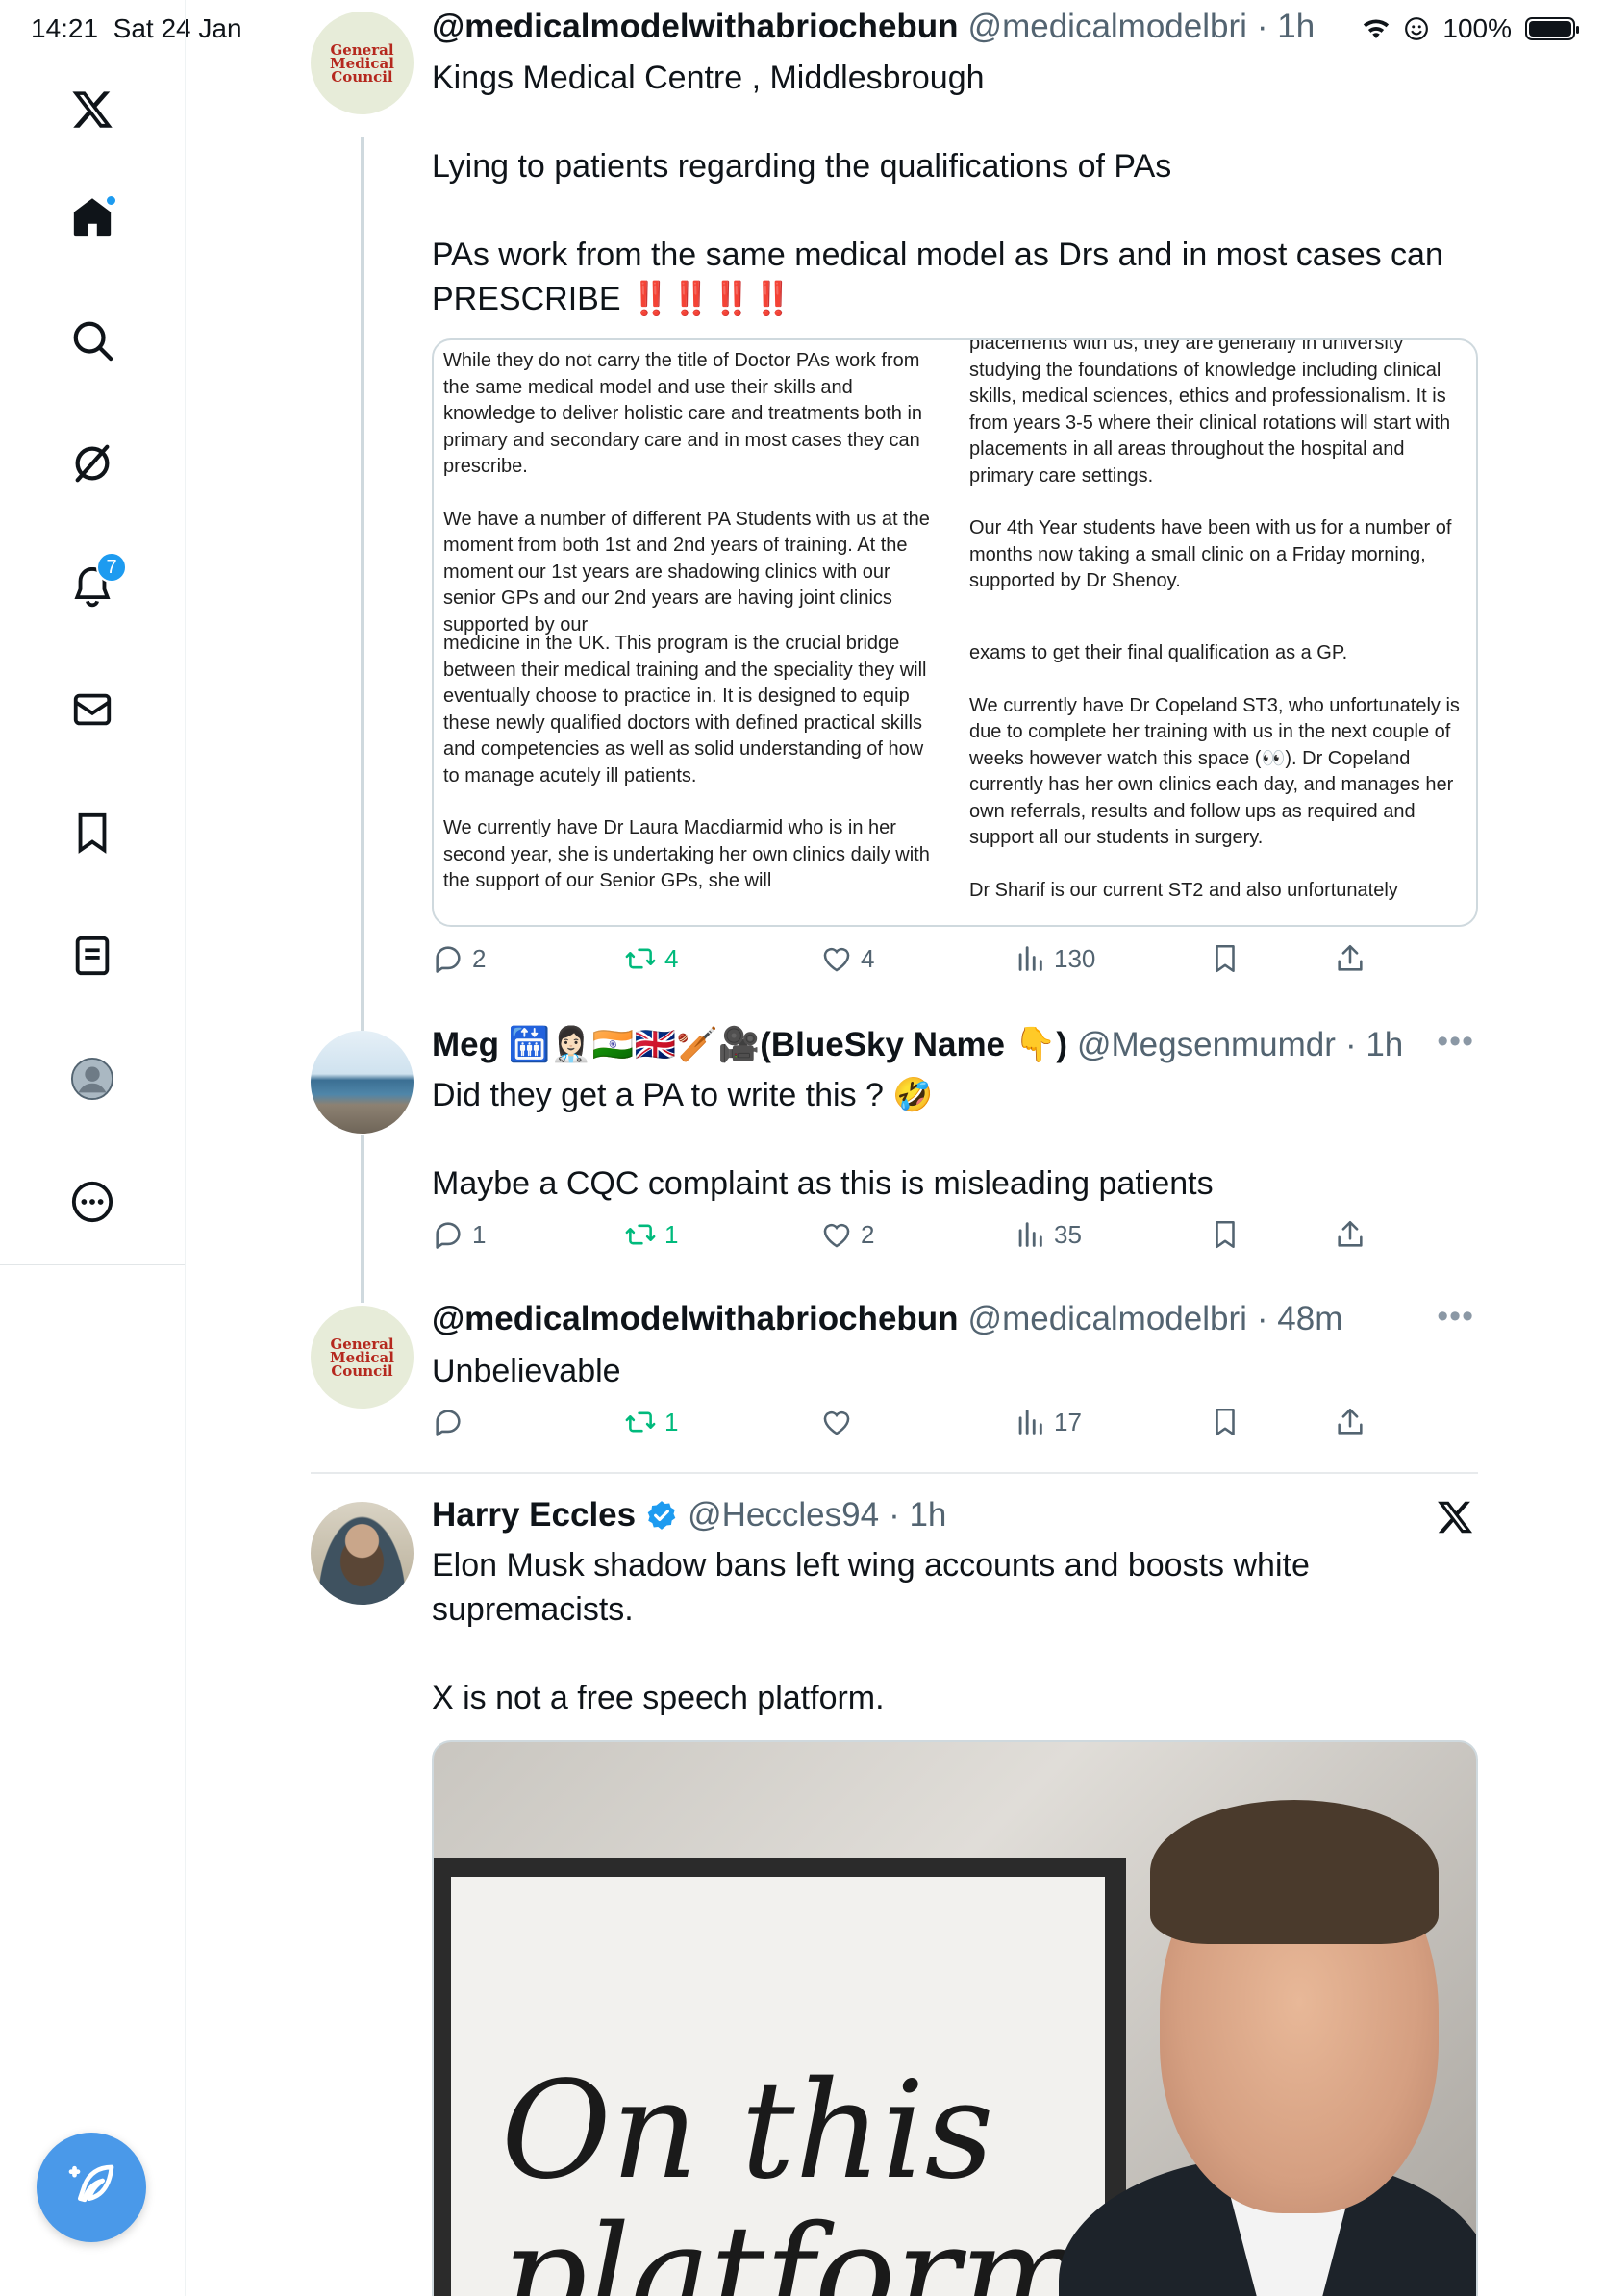 This screenshot has width=1604, height=2296. Describe the element at coordinates (92, 1264) in the screenshot. I see `sidebar-divider` at that location.